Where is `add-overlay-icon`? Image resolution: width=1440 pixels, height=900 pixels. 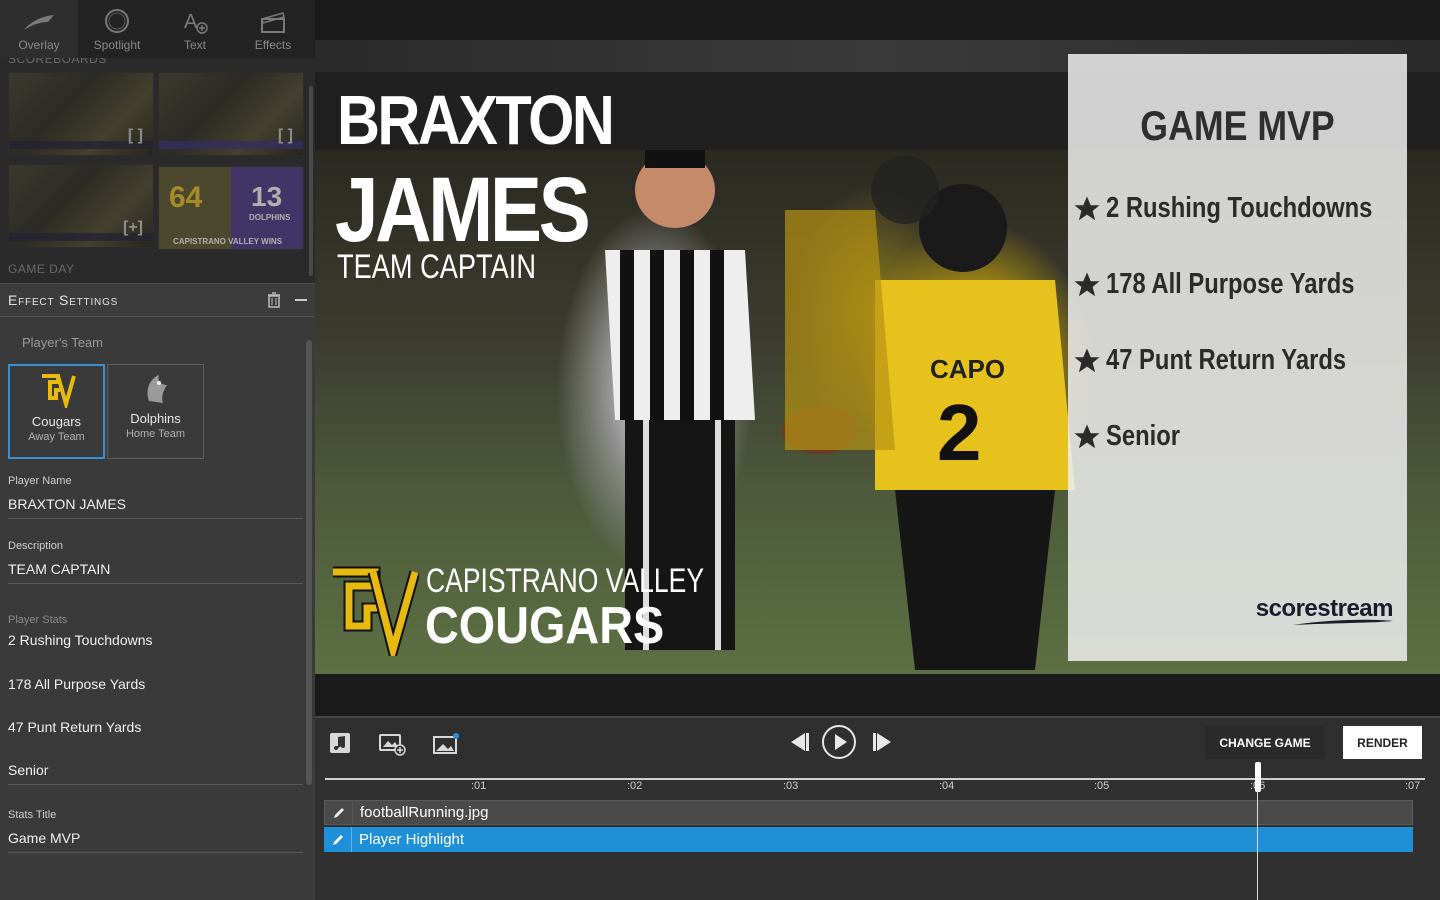
add-overlay-icon is located at coordinates (447, 744).